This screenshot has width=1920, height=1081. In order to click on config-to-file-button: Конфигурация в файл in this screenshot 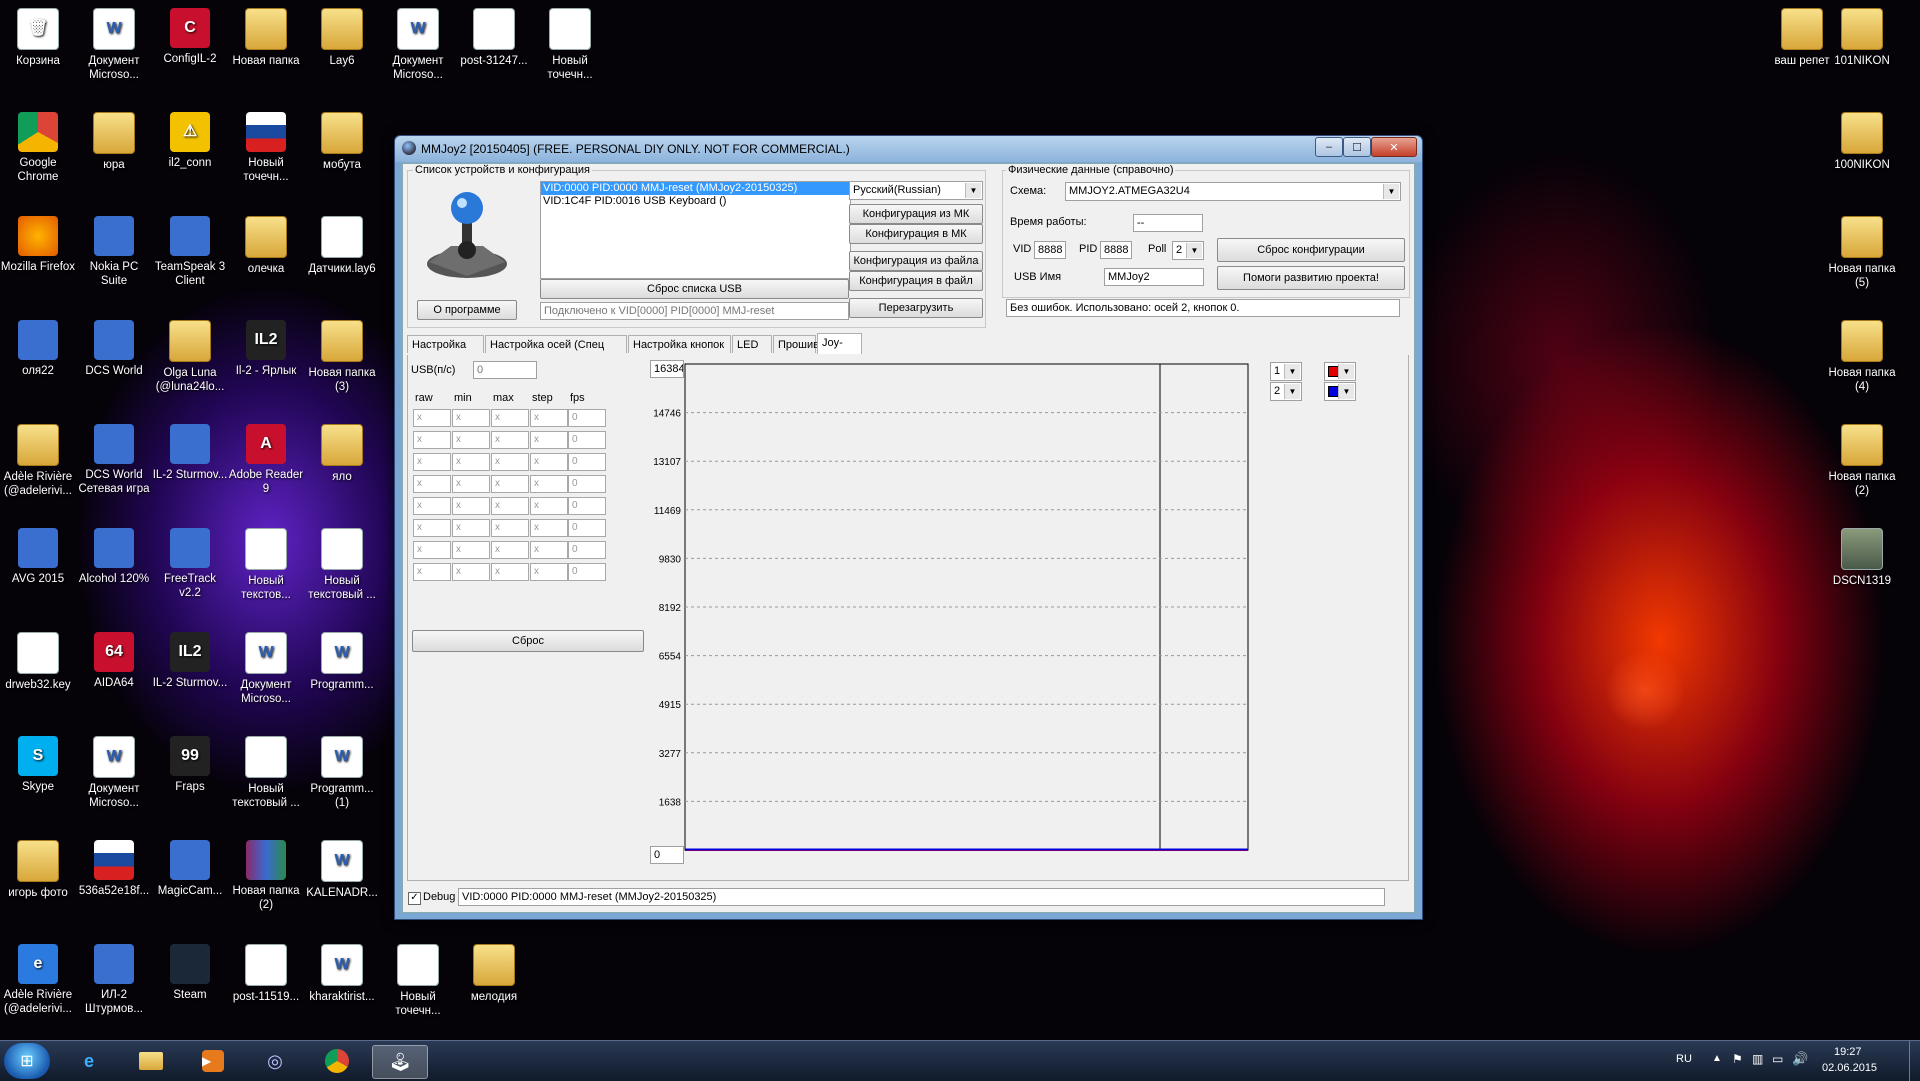, I will do `click(916, 281)`.